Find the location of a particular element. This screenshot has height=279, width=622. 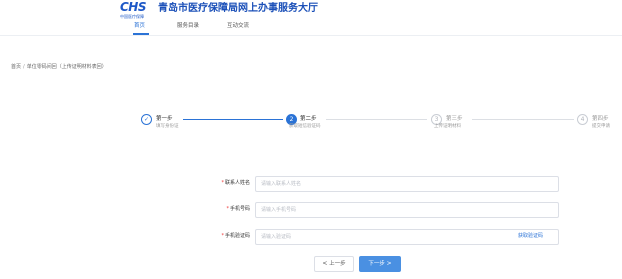

breadcrumb-home: 首页 is located at coordinates (16, 67).